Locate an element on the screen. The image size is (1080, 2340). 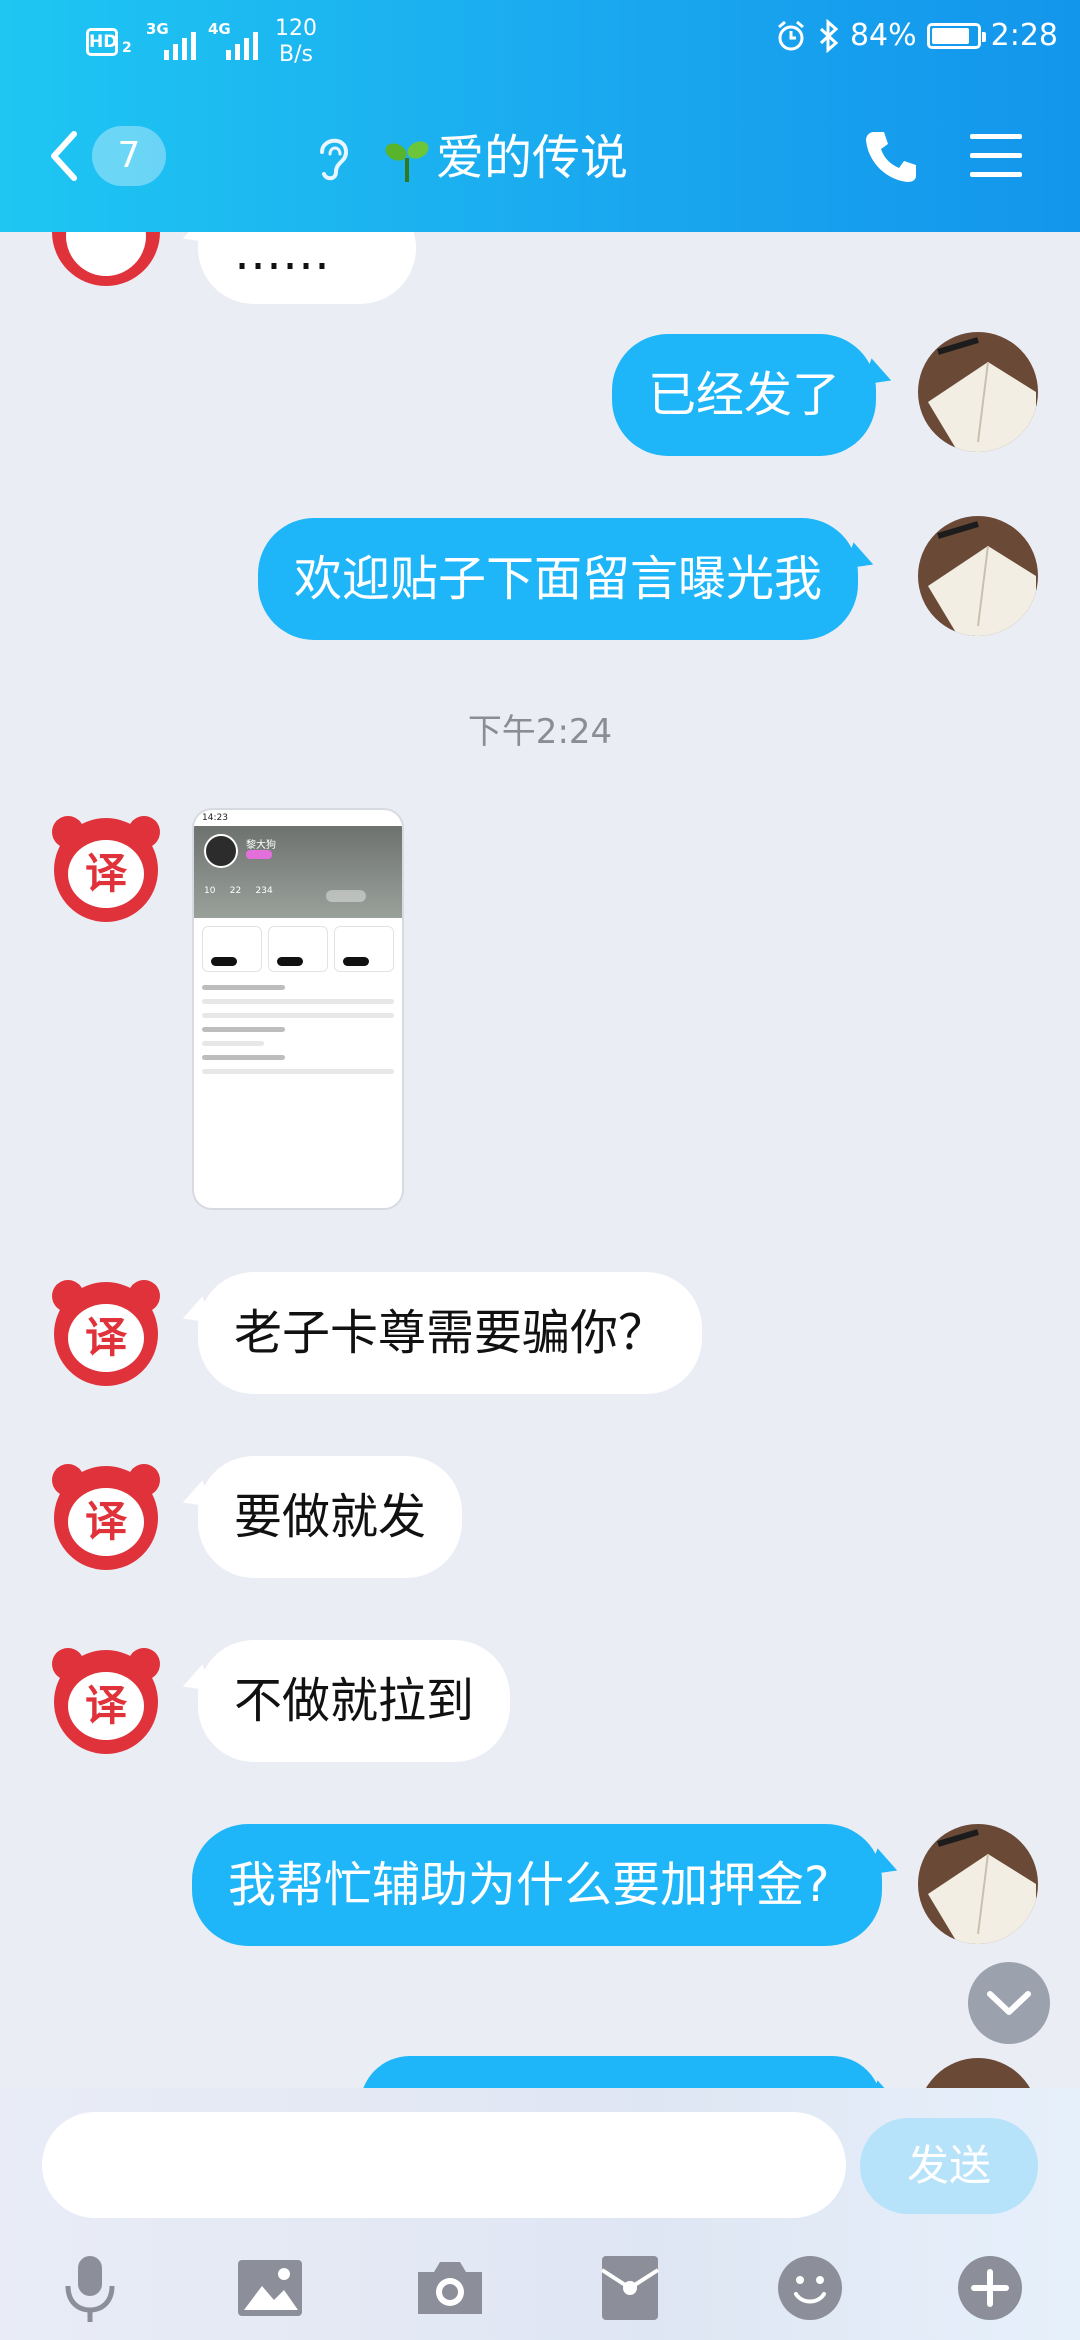
red-packet-icon is located at coordinates (630, 2288).